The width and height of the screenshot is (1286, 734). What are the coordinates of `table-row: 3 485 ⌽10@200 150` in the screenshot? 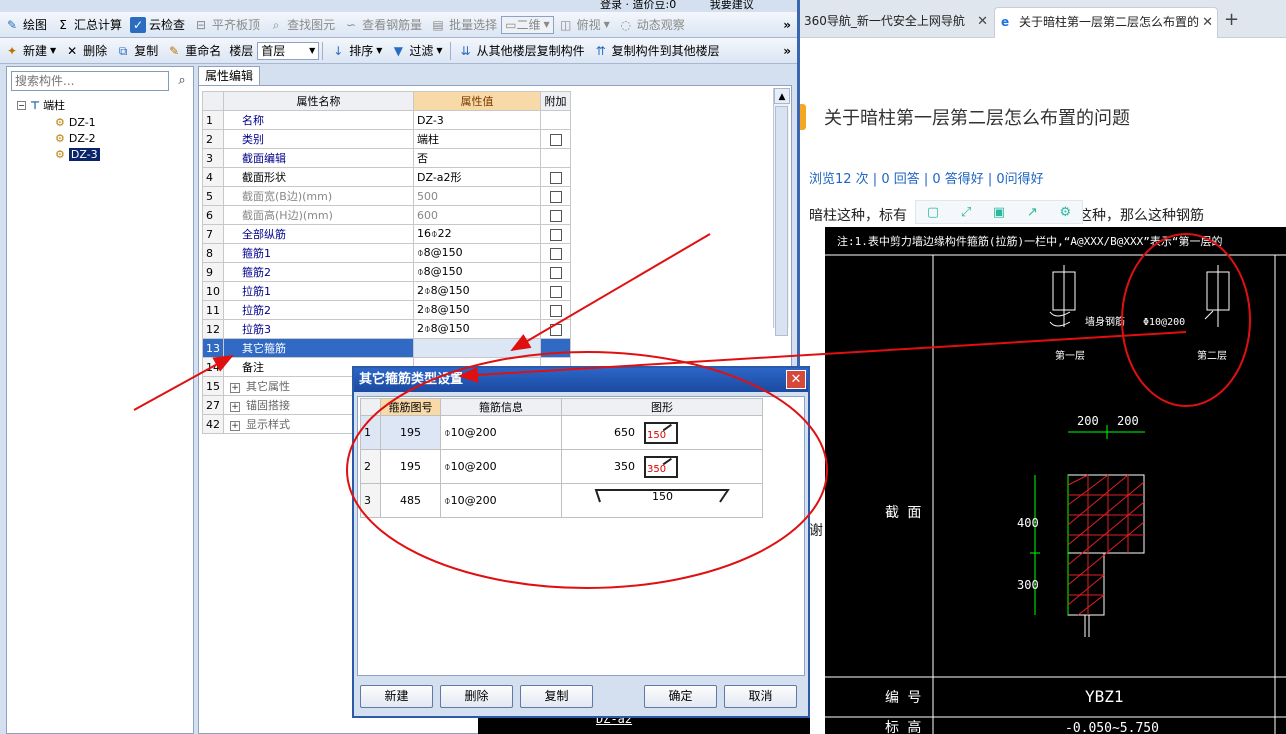 It's located at (561, 500).